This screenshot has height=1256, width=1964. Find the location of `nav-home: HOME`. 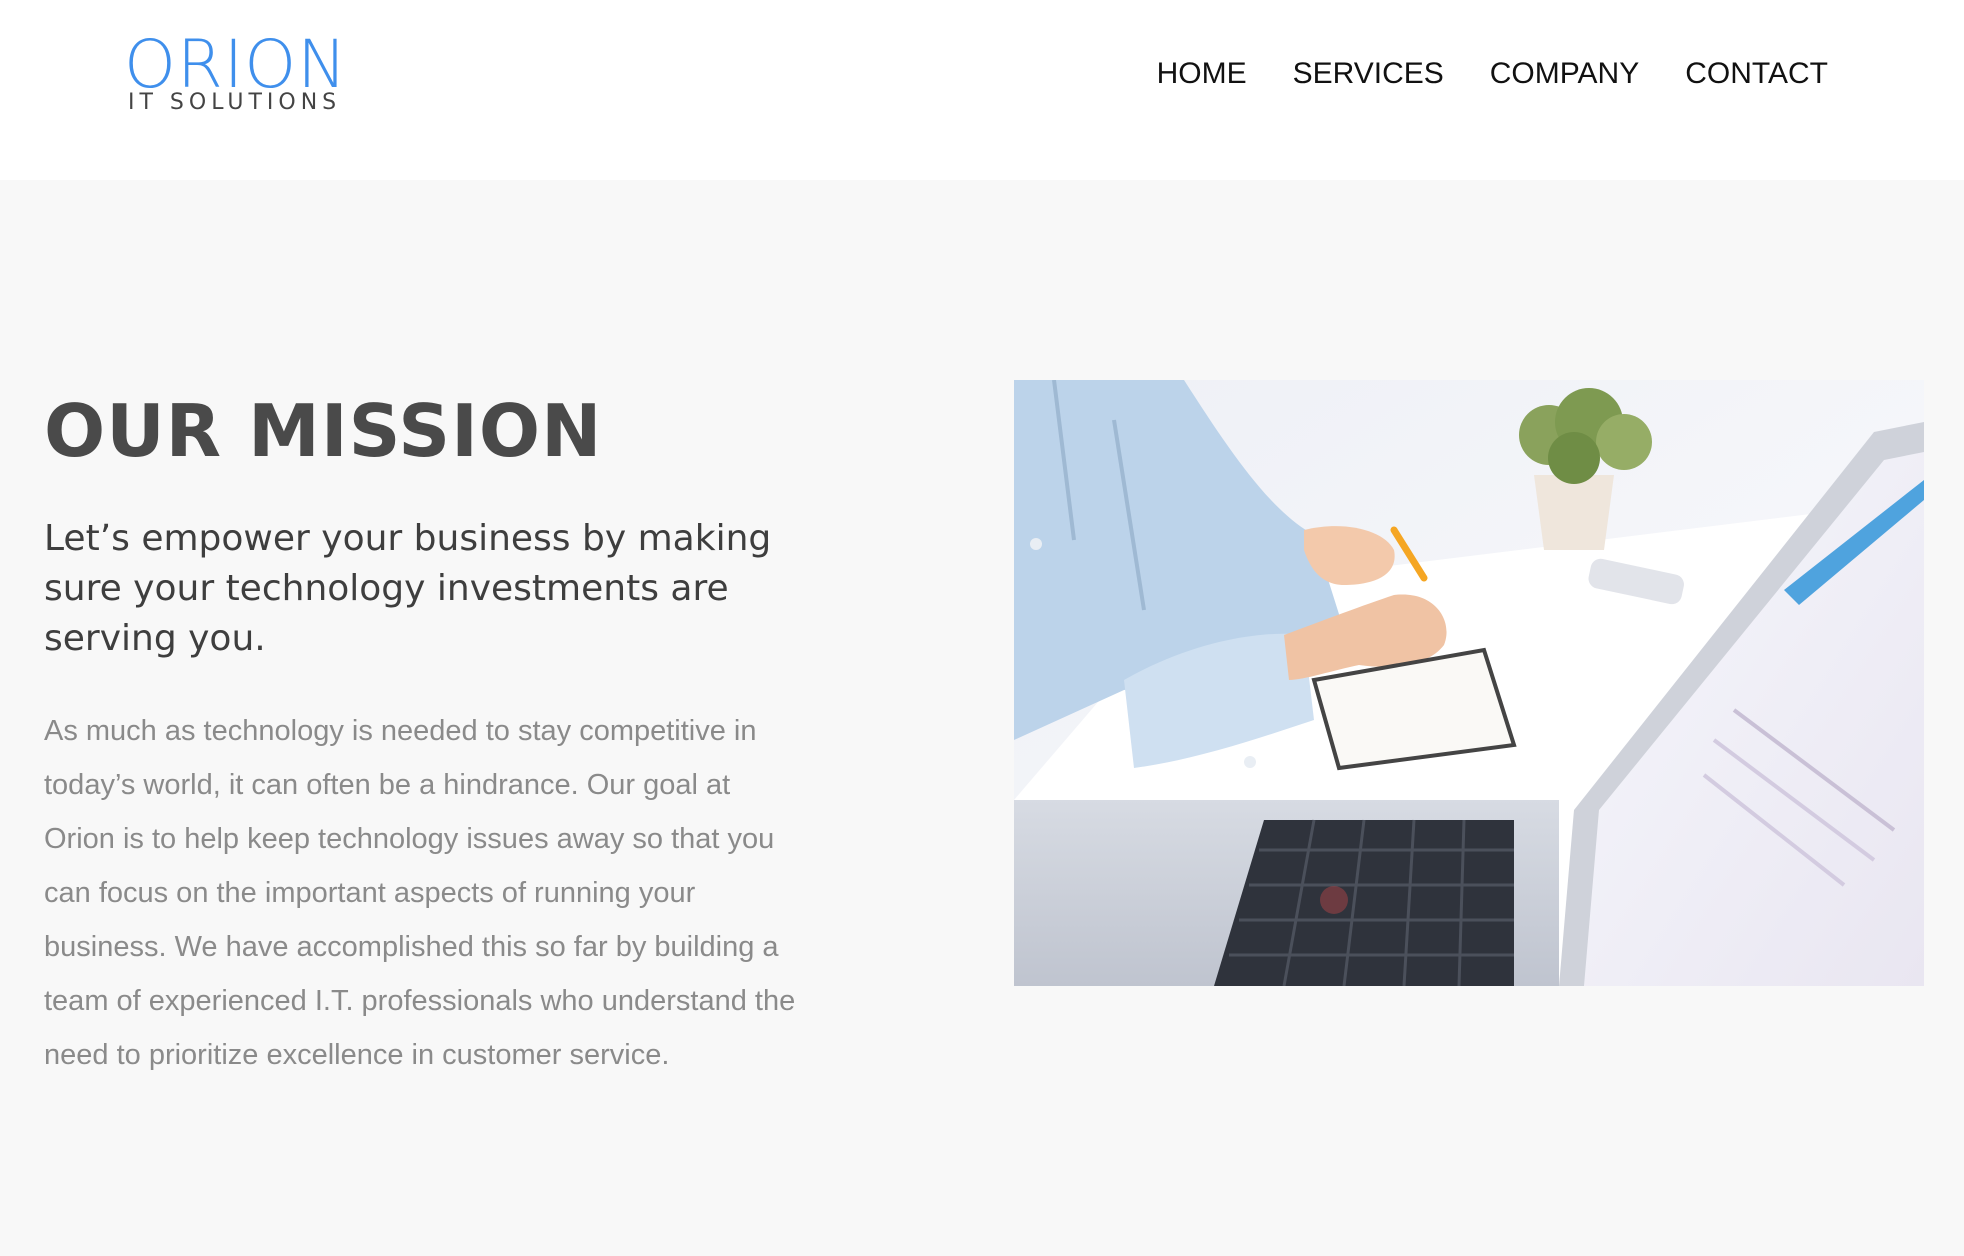

nav-home: HOME is located at coordinates (1202, 74).